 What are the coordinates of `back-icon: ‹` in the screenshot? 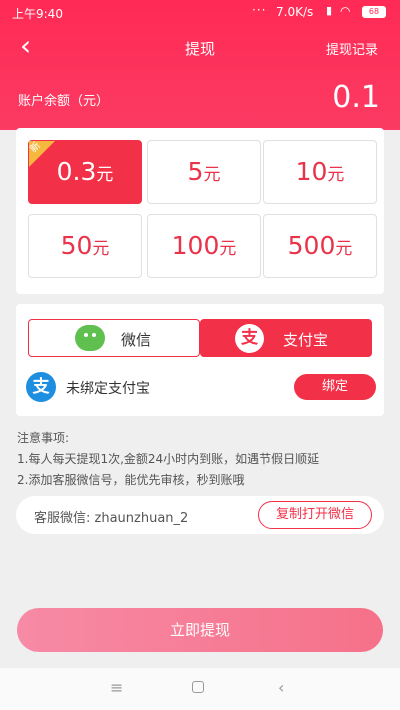 It's located at (281, 687).